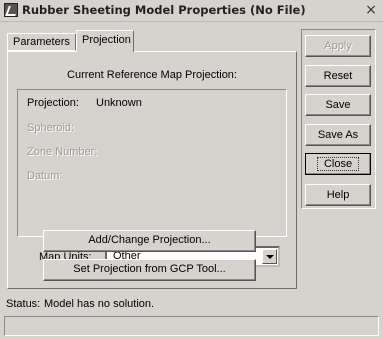 The height and width of the screenshot is (339, 383). I want to click on apply-button: Apply, so click(338, 46).